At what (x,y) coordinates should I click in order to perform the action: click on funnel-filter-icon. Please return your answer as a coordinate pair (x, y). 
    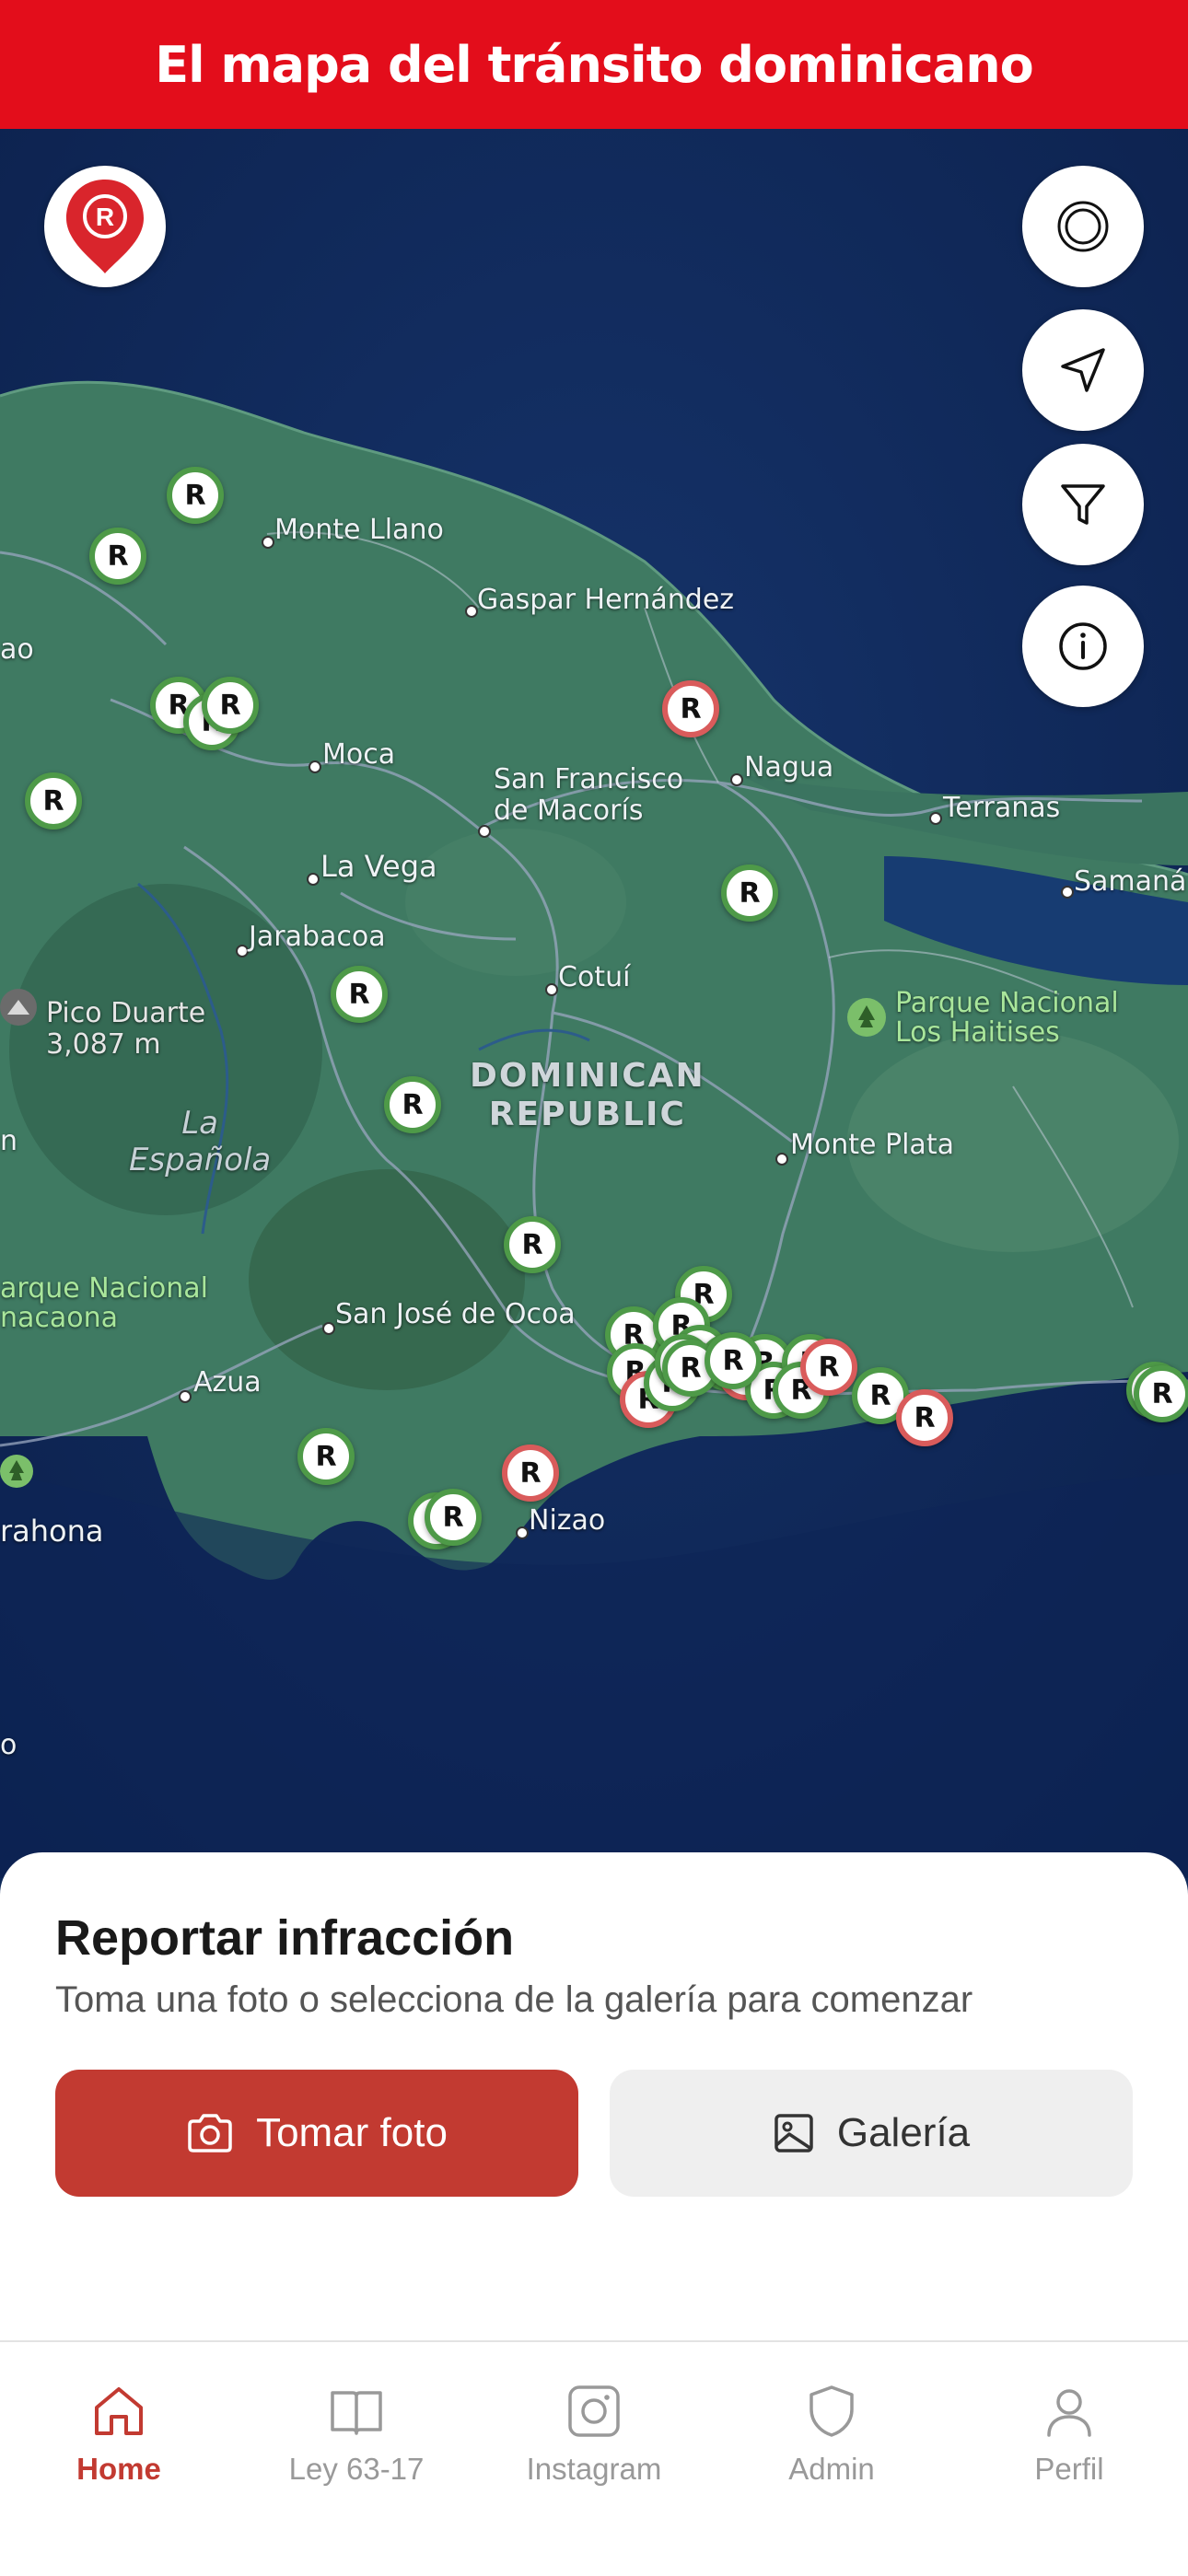
    Looking at the image, I should click on (1083, 504).